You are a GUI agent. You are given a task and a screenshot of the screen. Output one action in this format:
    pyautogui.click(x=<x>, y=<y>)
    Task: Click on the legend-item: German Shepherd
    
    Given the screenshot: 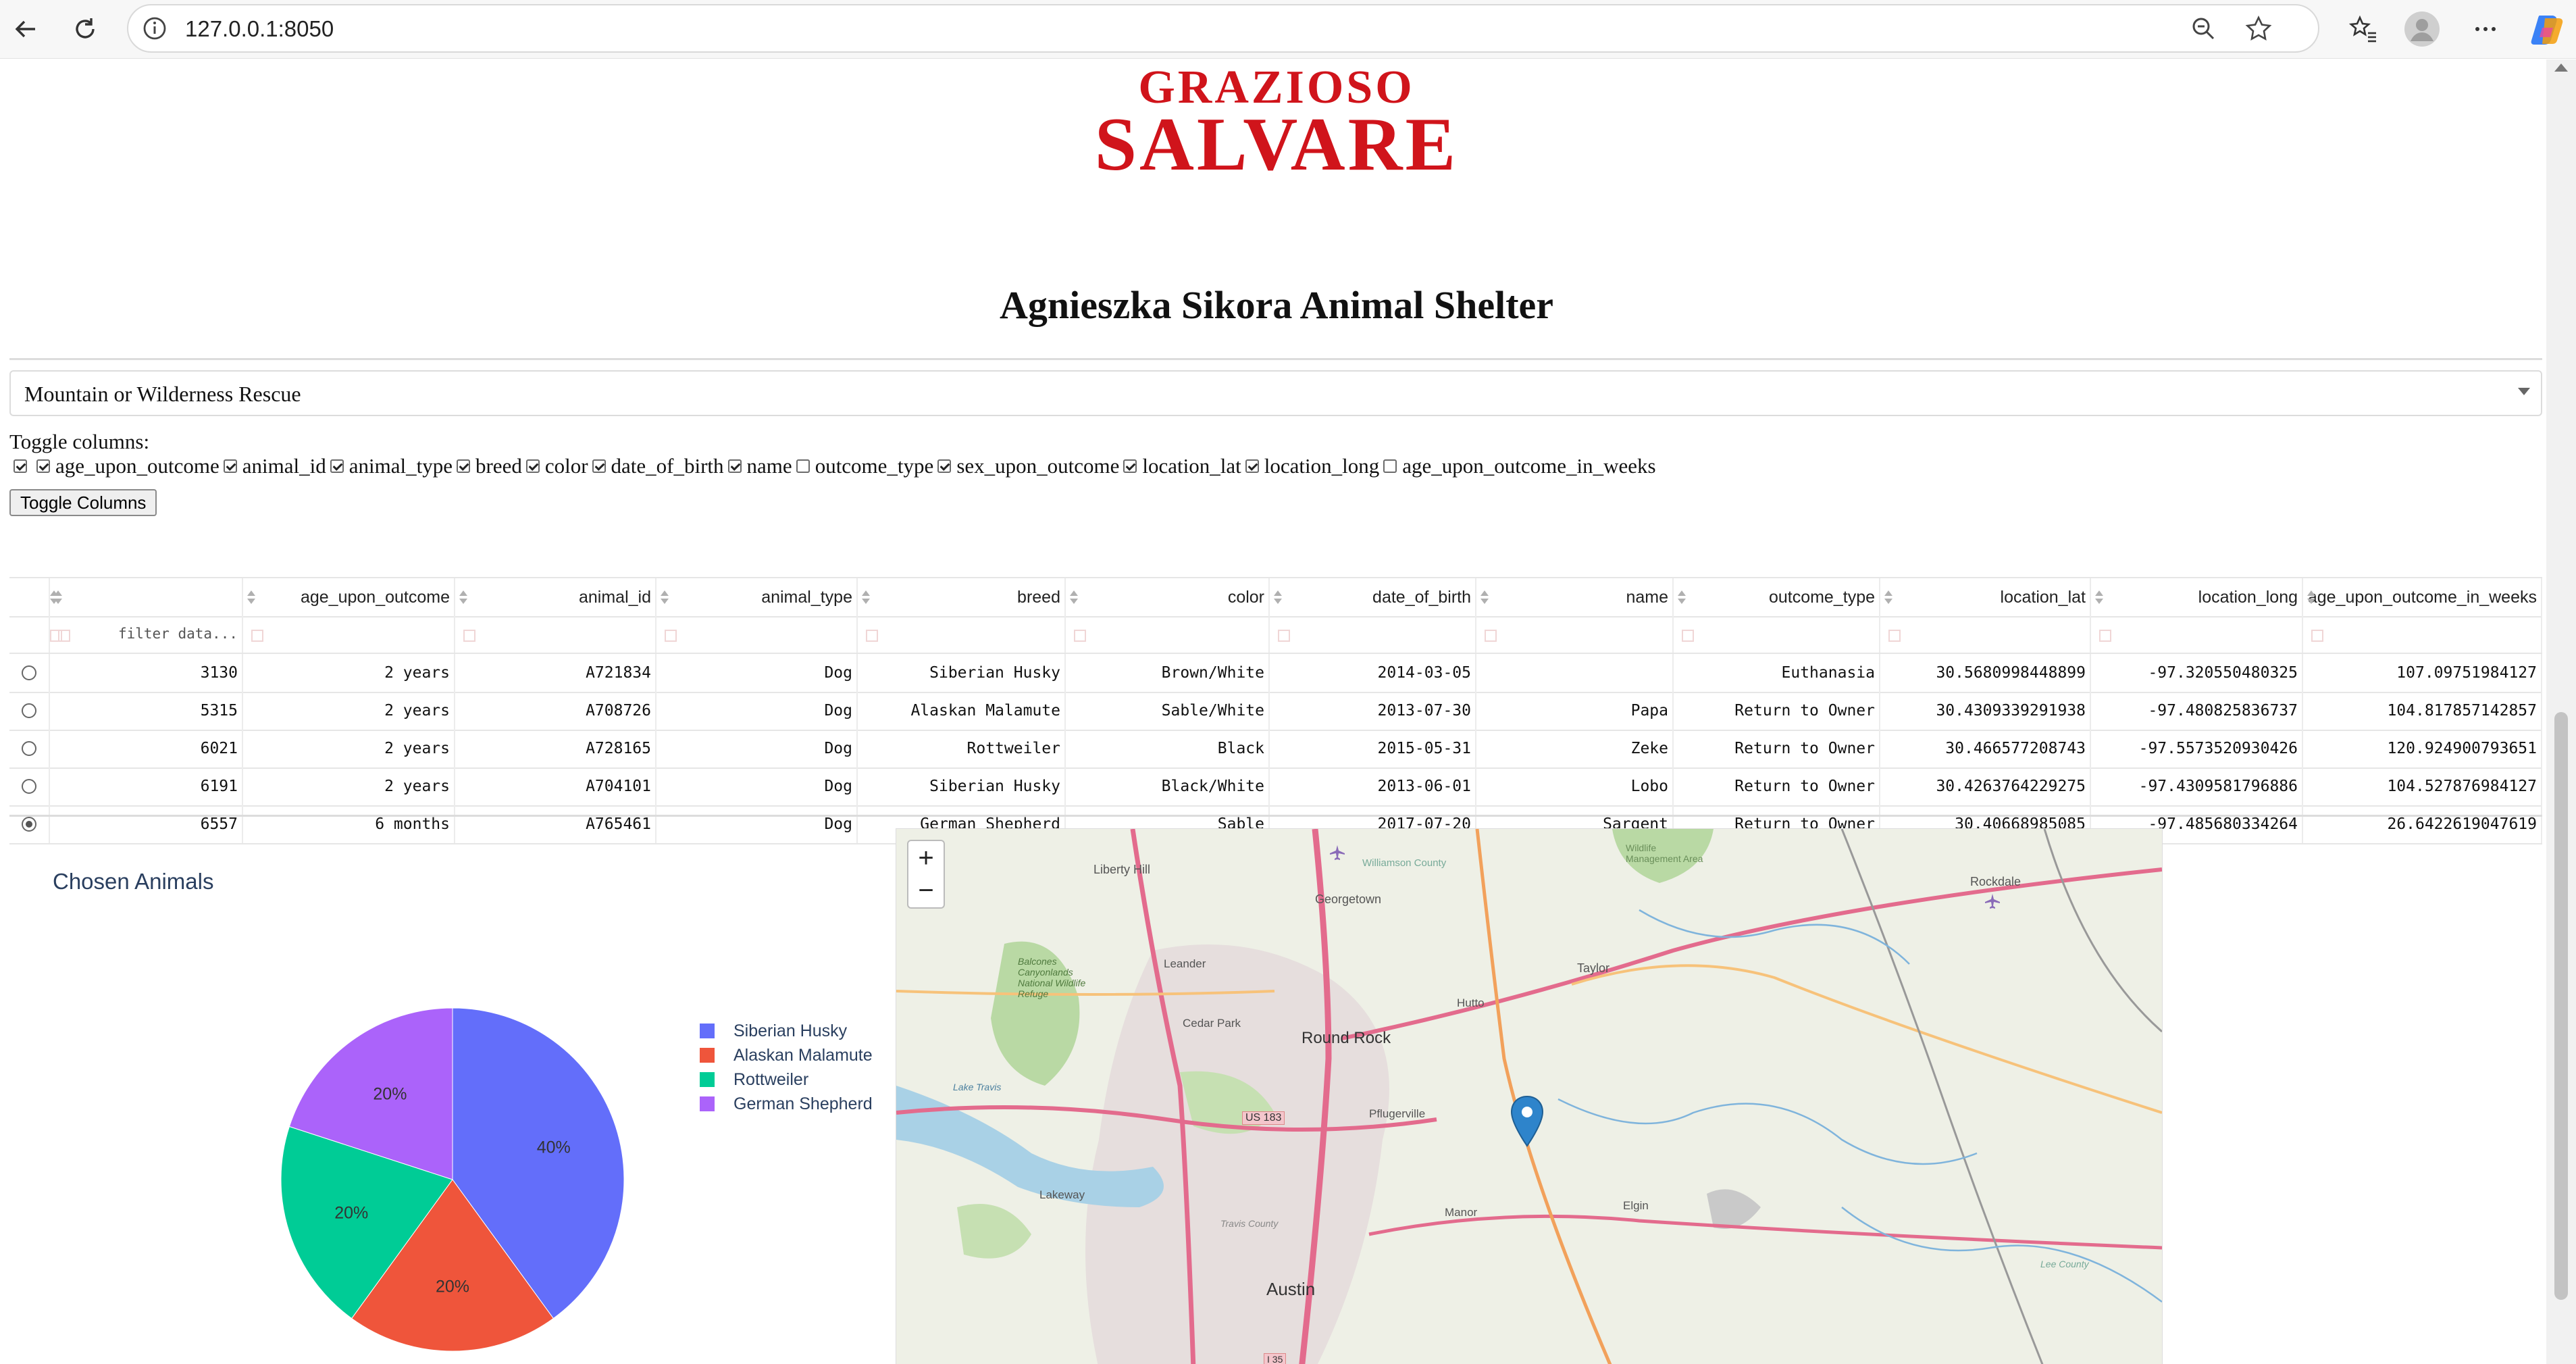 What is the action you would take?
    pyautogui.click(x=786, y=1104)
    